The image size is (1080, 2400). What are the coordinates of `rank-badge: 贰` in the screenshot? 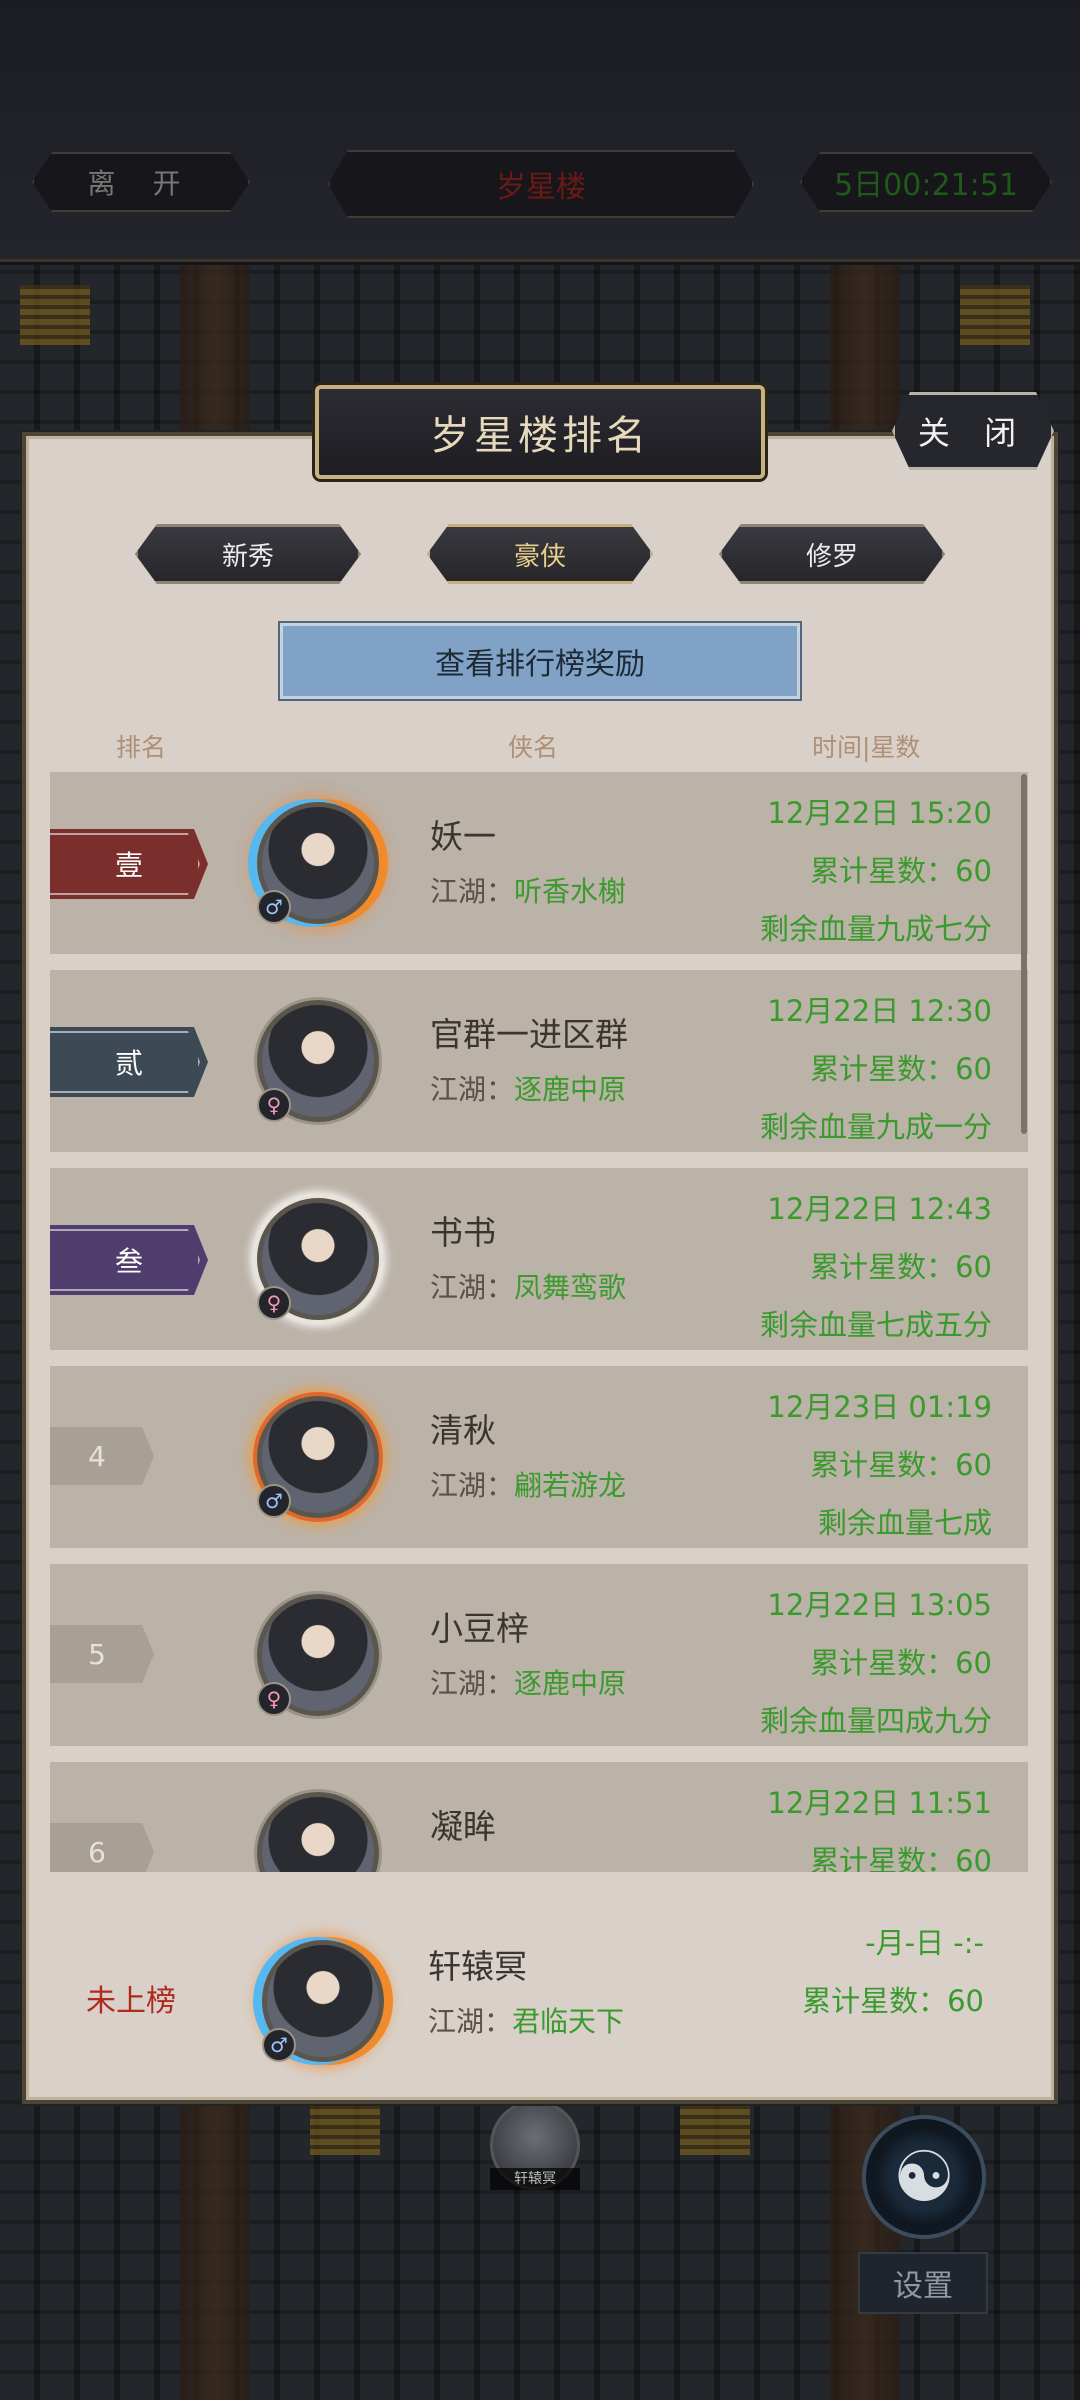 It's located at (129, 1062).